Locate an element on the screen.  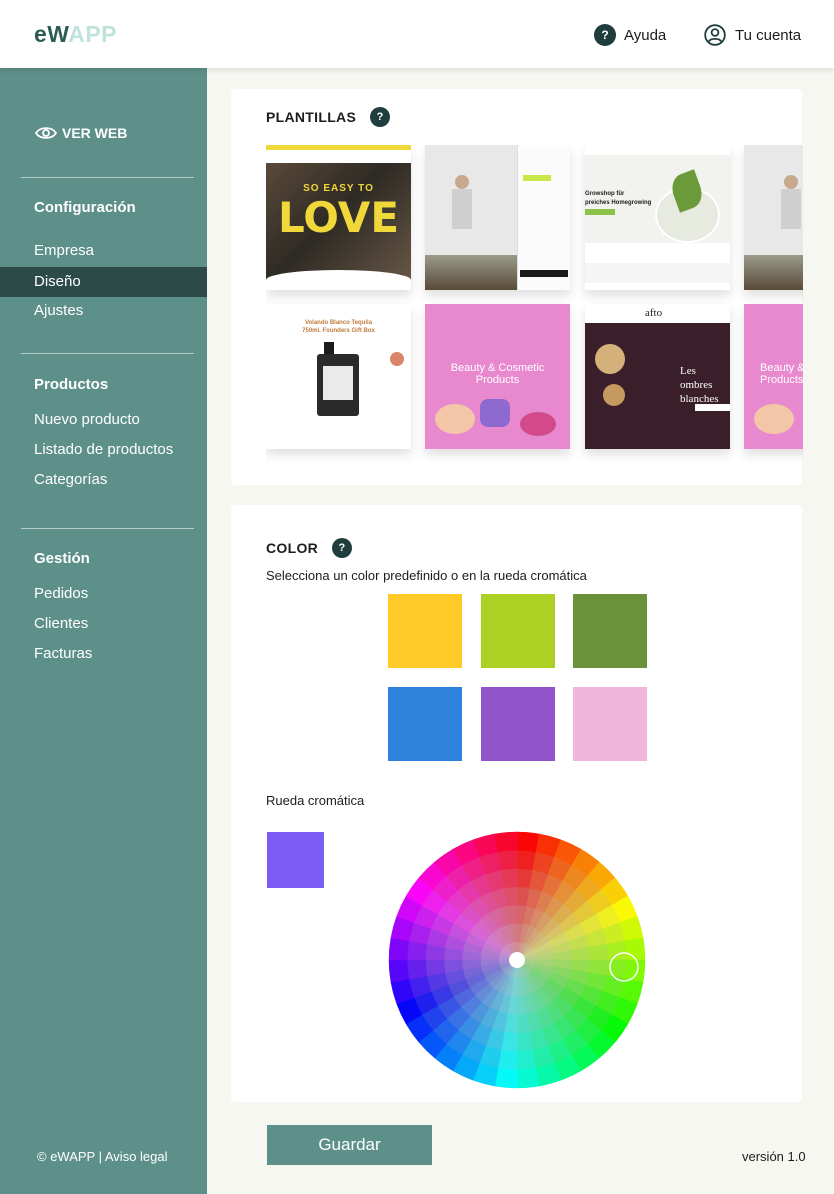
template-thumbnail: afto Les ombres blanches is located at coordinates (657, 376).